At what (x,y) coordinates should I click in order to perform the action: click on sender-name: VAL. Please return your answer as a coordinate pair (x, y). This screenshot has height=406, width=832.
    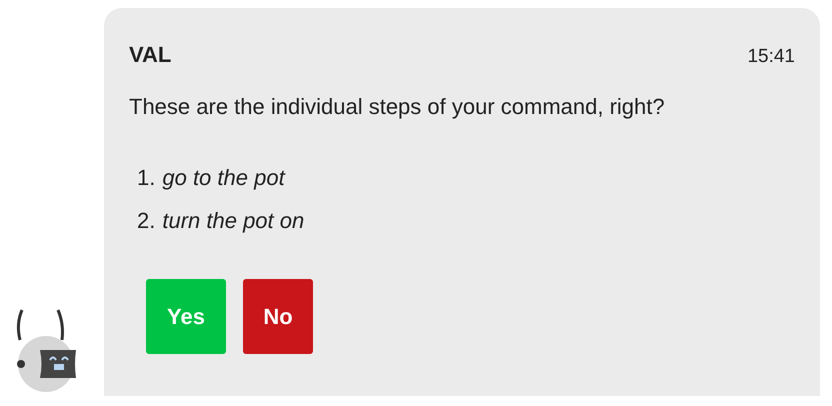
    Looking at the image, I should click on (150, 55).